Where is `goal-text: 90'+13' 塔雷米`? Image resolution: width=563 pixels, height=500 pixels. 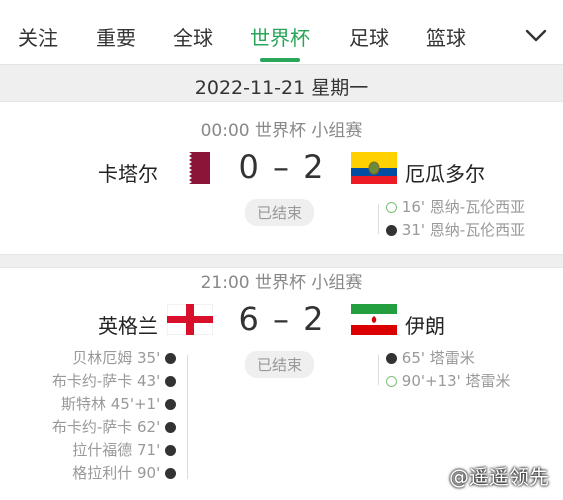
goal-text: 90'+13' 塔雷米 is located at coordinates (456, 381).